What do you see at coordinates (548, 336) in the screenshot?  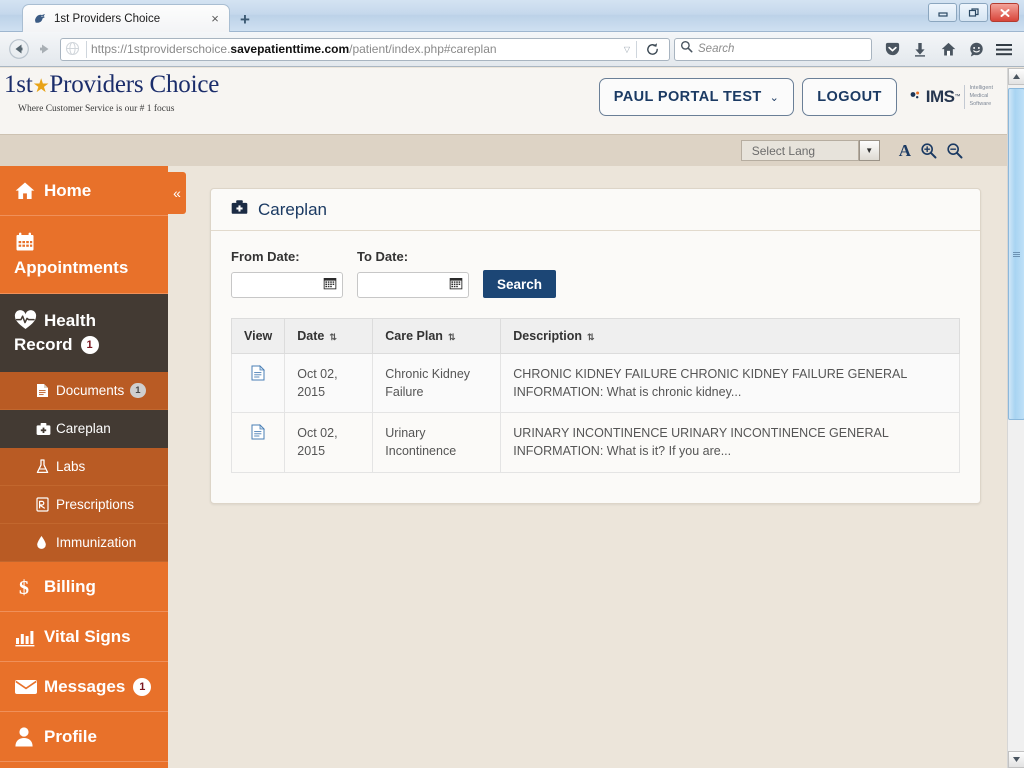 I see `column-label-description: Description` at bounding box center [548, 336].